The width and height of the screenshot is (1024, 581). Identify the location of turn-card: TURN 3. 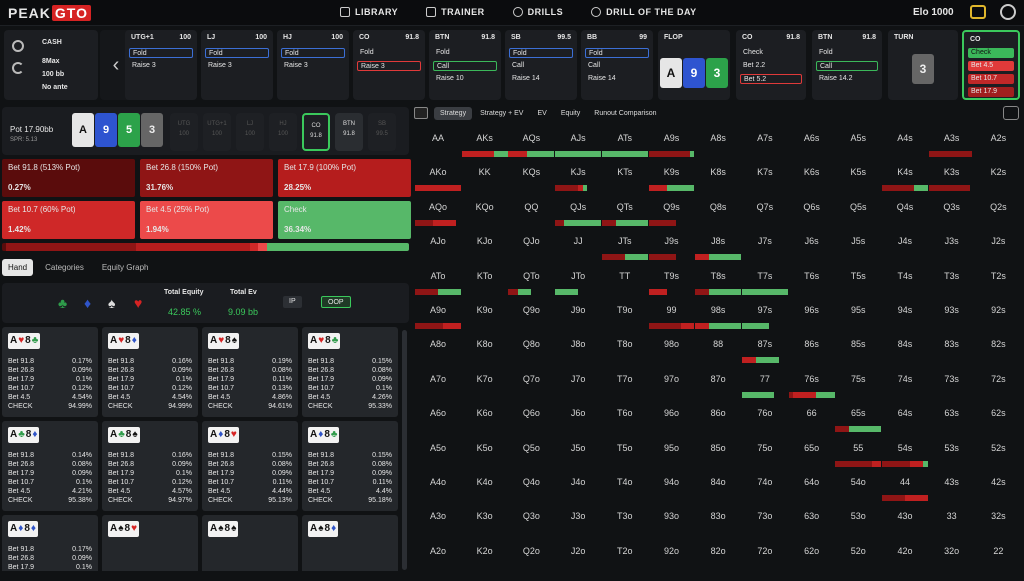
(923, 65).